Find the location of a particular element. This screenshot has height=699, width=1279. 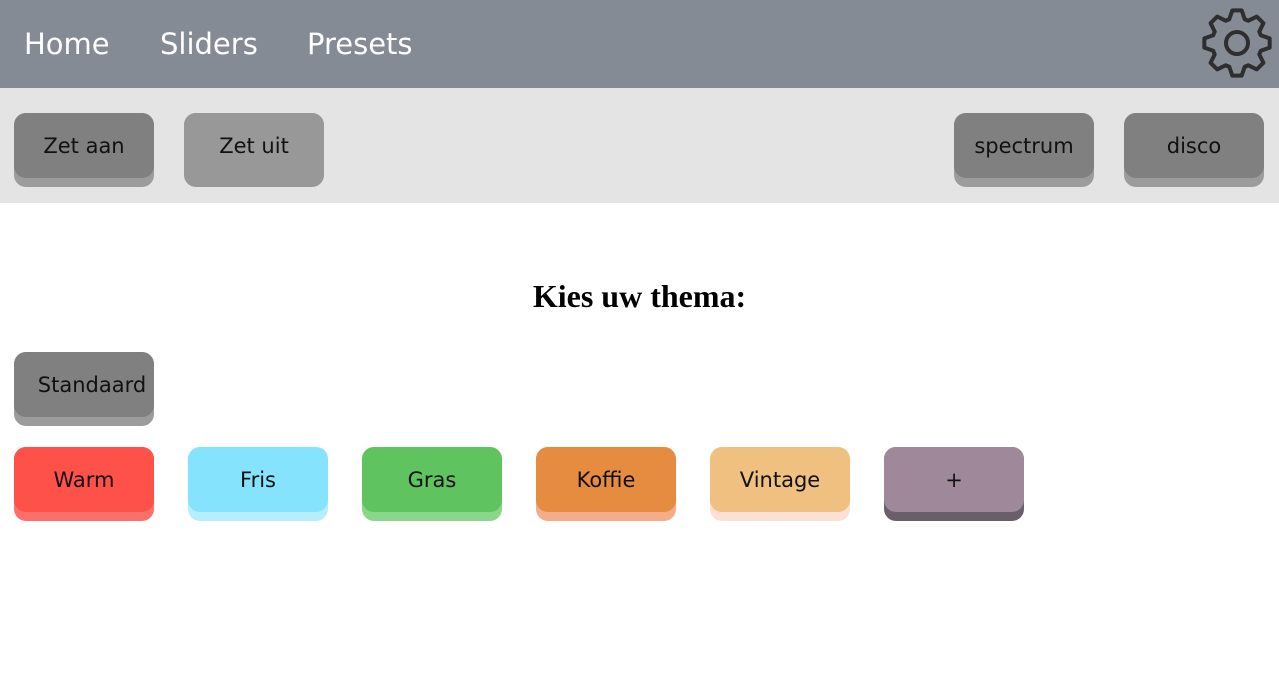

theme-koffie-button: Koffie is located at coordinates (606, 484).